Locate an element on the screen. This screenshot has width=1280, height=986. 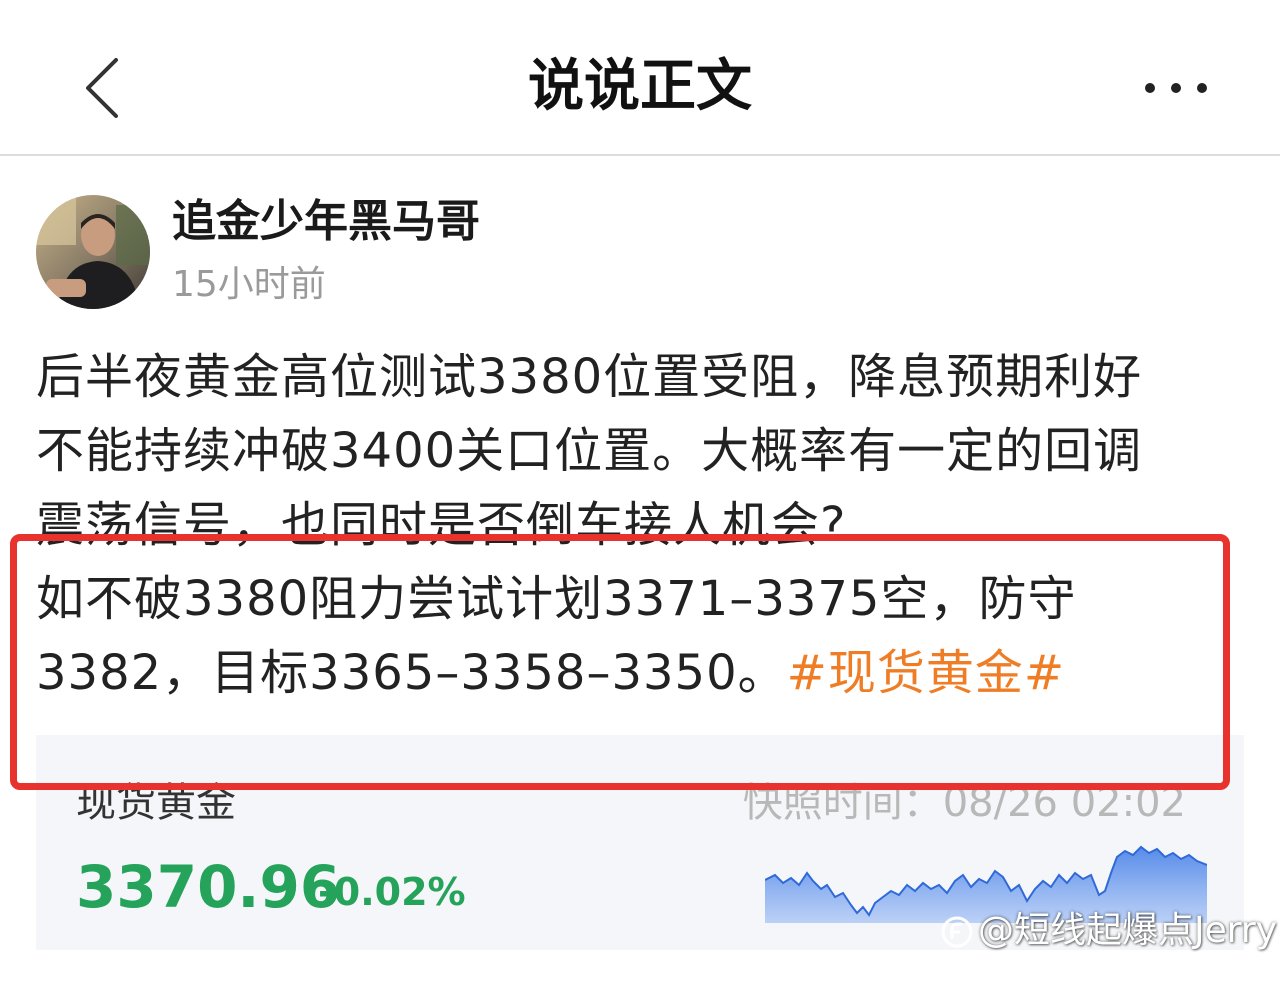
hashtag-link: #现货黄金# is located at coordinates (926, 673).